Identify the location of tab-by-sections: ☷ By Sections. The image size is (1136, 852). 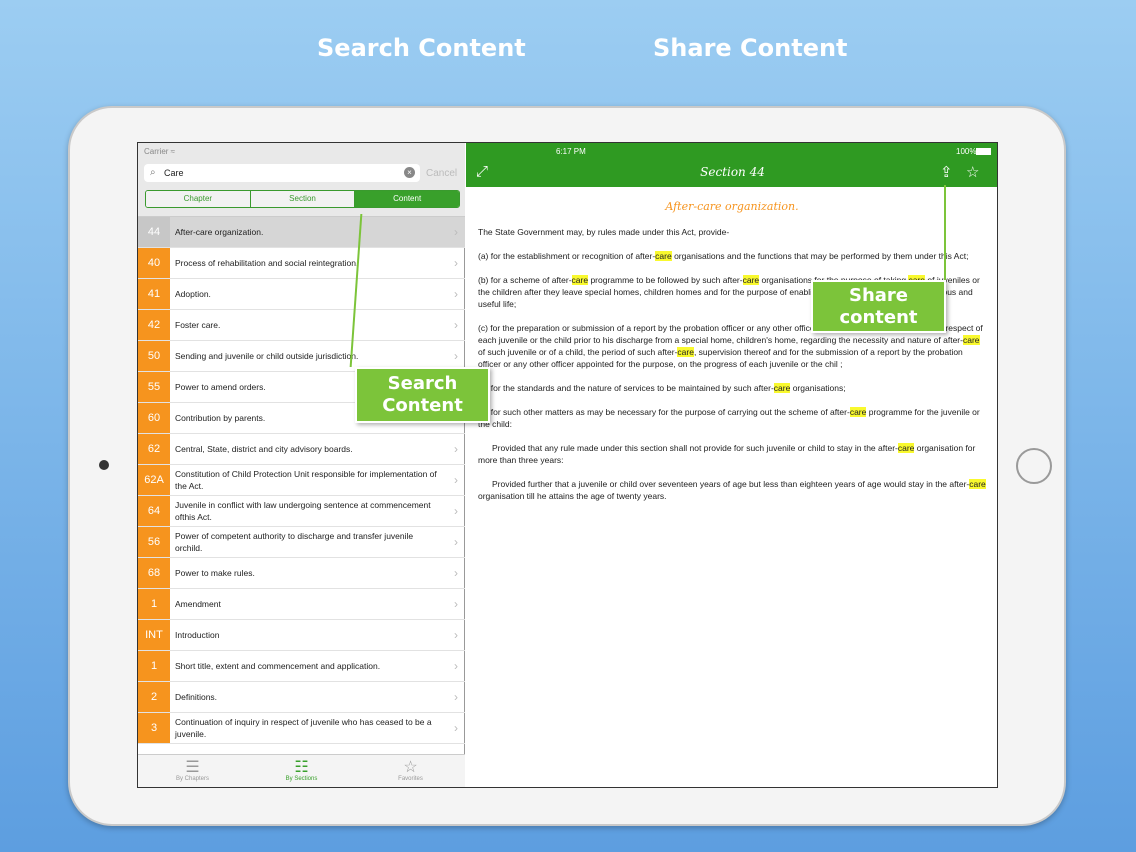
(301, 771).